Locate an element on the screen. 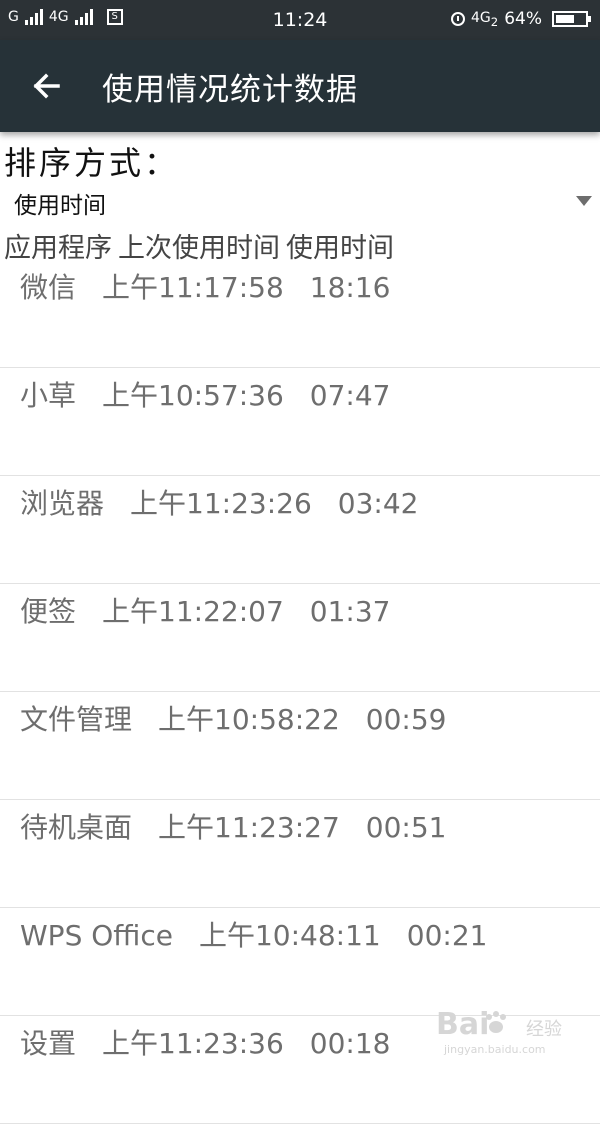 Image resolution: width=600 pixels, height=1124 pixels. app-bar: 使用情况统计数据 is located at coordinates (300, 86).